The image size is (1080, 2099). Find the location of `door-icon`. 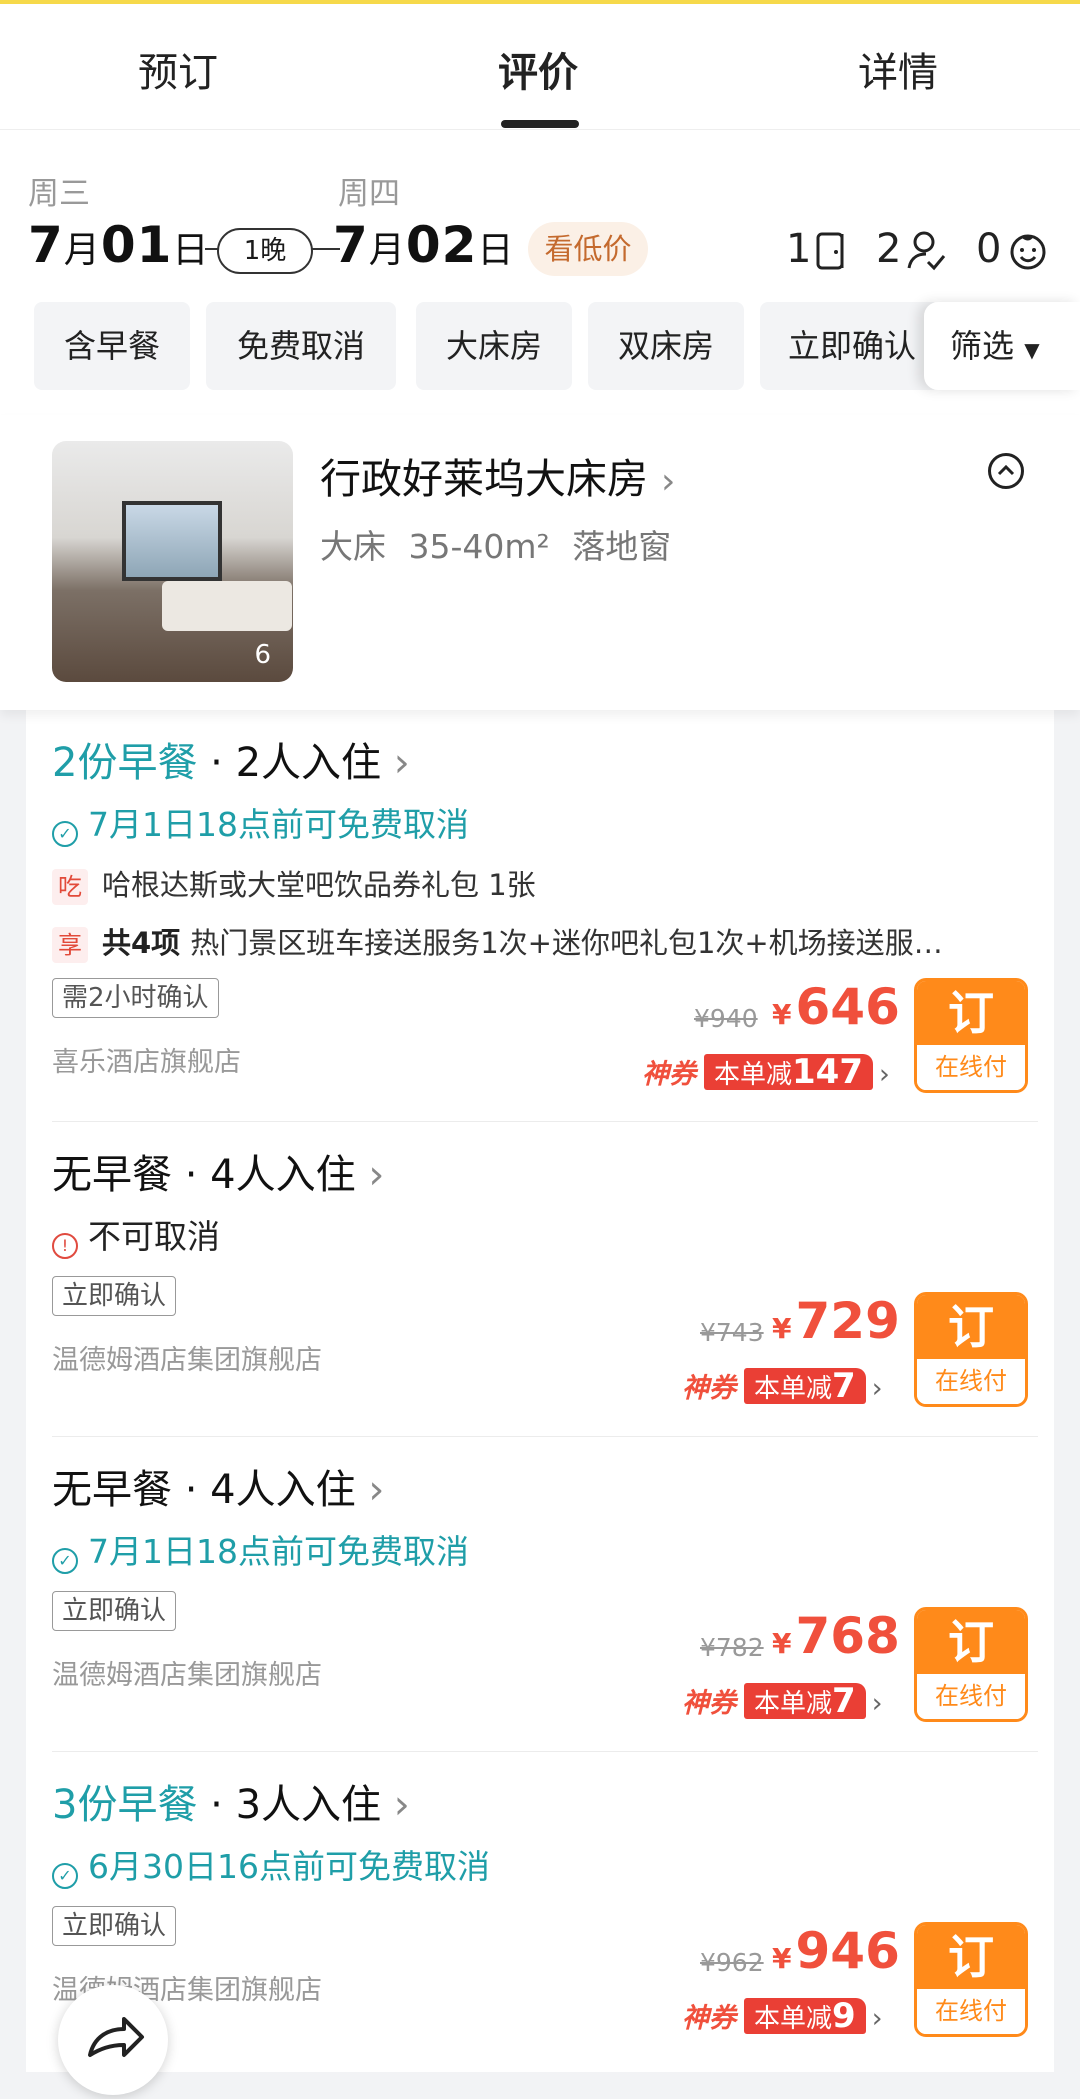

door-icon is located at coordinates (830, 251).